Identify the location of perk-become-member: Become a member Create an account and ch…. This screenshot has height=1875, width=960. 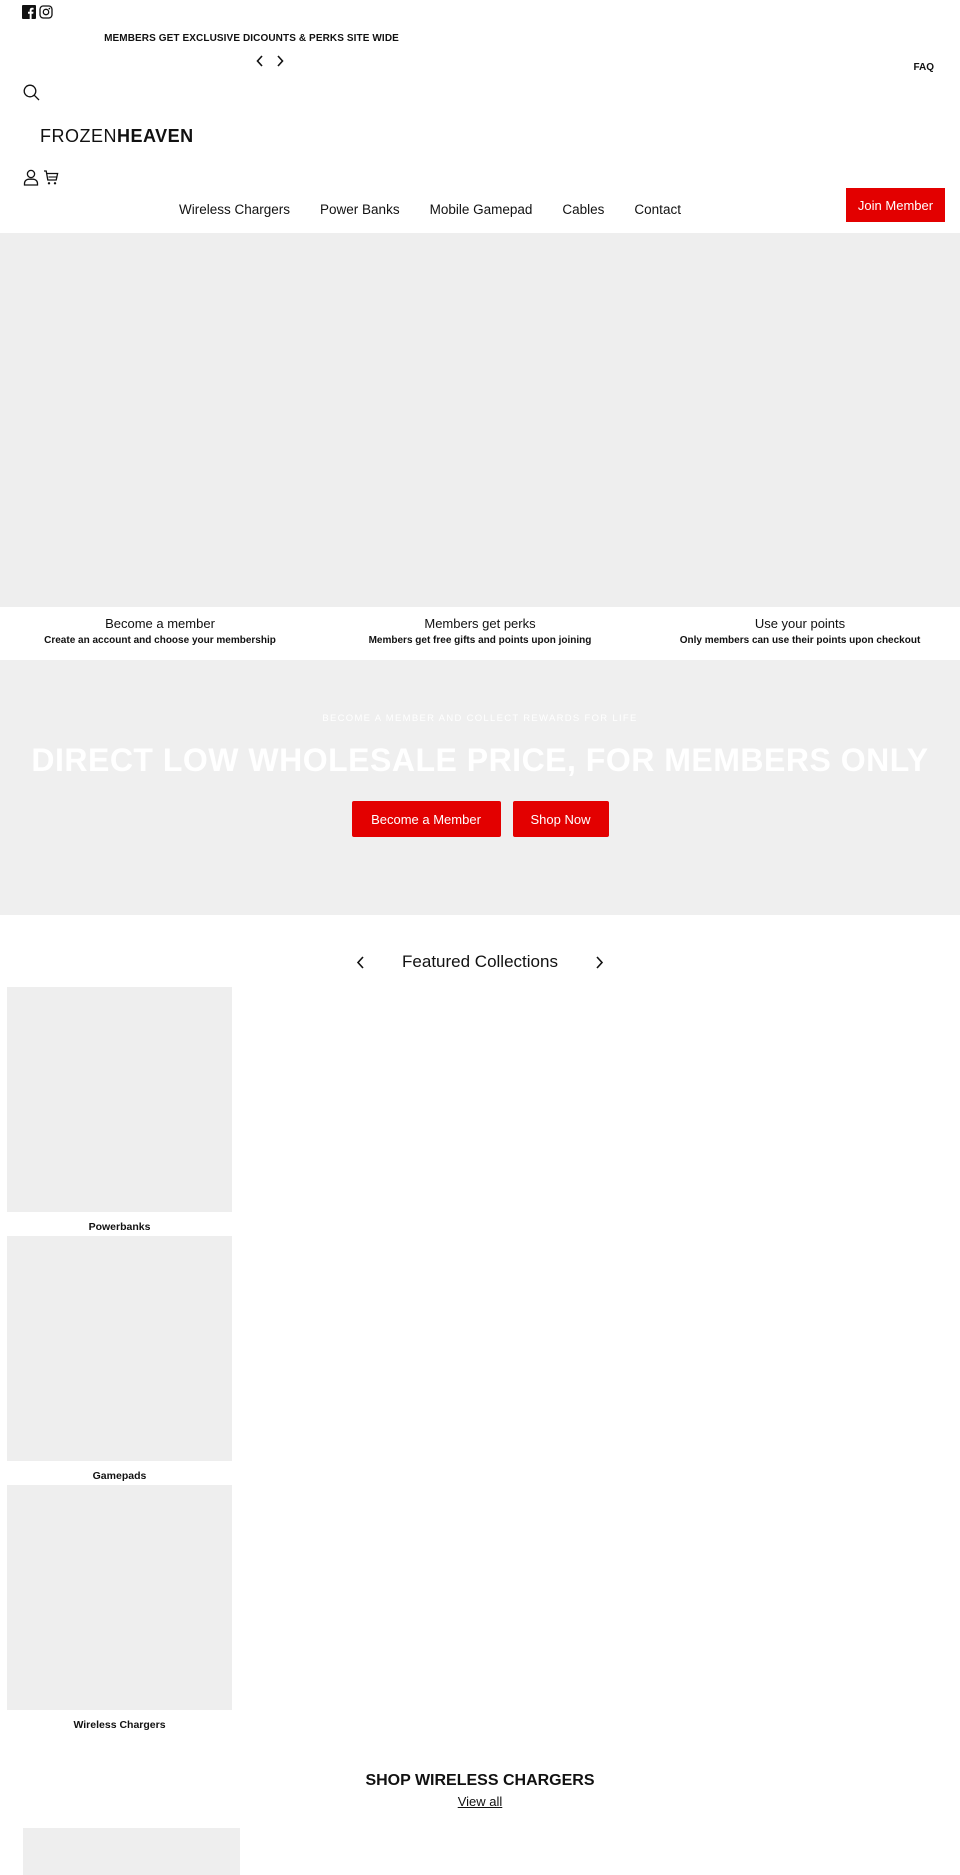
(160, 633).